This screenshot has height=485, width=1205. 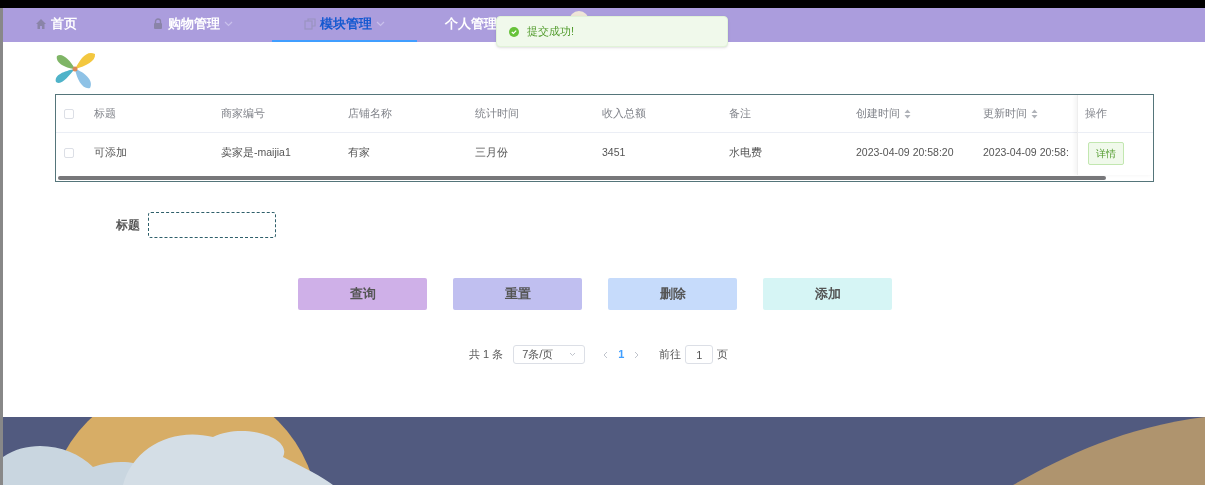 I want to click on goto-page-input: 1, so click(x=699, y=354).